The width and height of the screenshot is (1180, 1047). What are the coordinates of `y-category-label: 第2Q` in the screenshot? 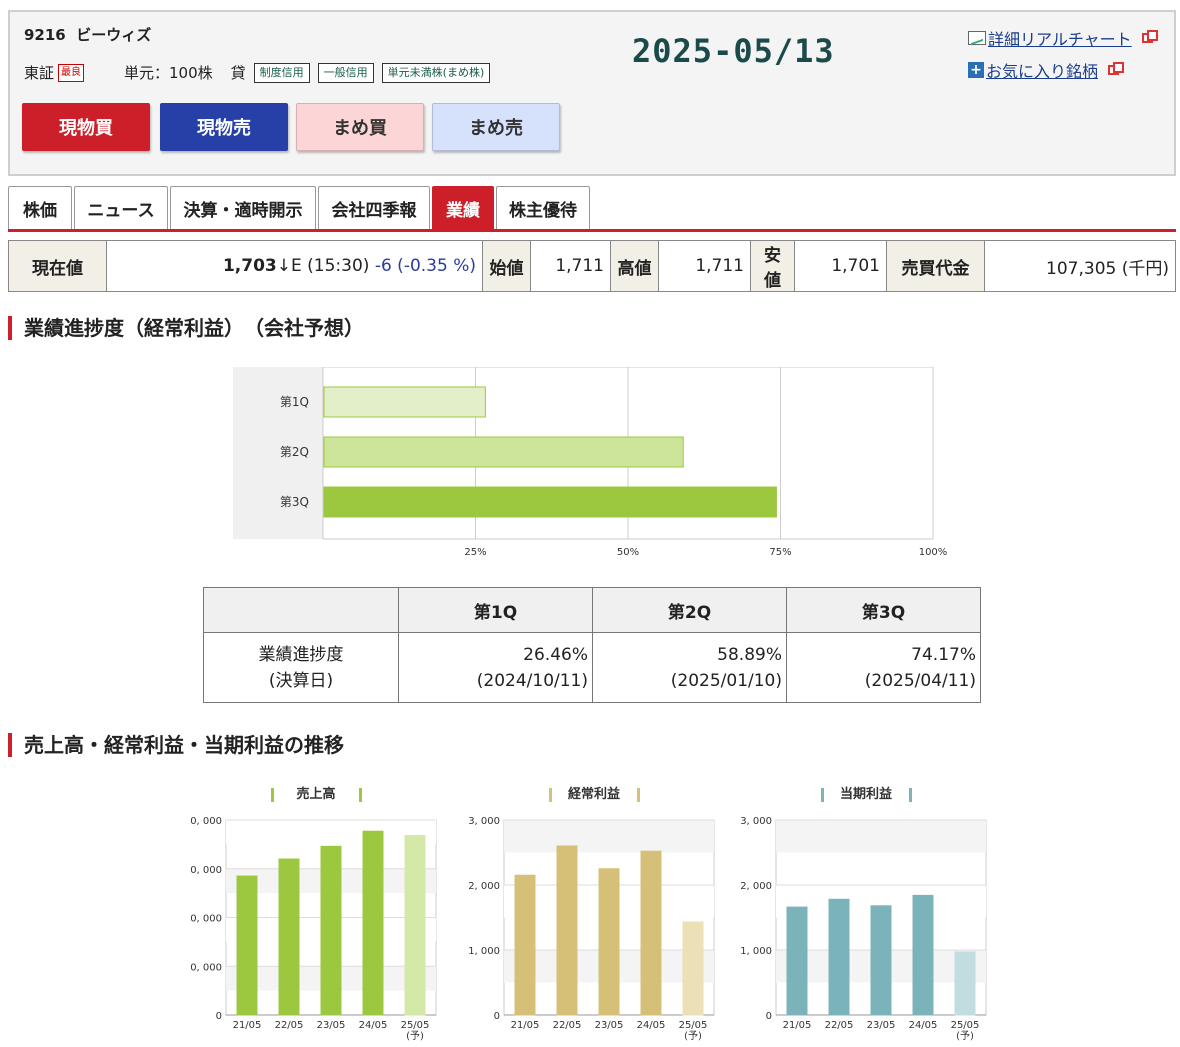 It's located at (294, 452).